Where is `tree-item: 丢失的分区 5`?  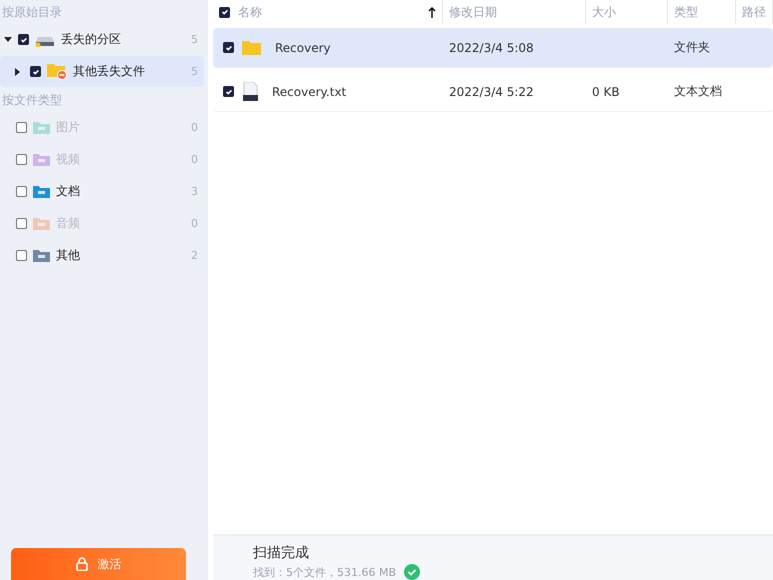 tree-item: 丢失的分区 5 is located at coordinates (102, 39).